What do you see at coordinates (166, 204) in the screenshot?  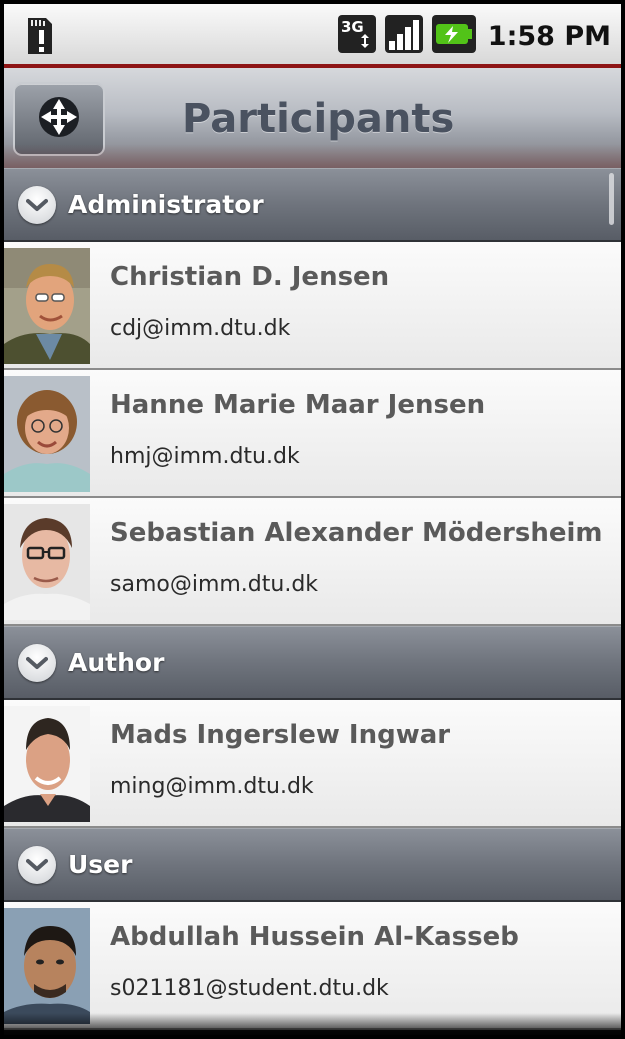 I see `group-label: Administrator` at bounding box center [166, 204].